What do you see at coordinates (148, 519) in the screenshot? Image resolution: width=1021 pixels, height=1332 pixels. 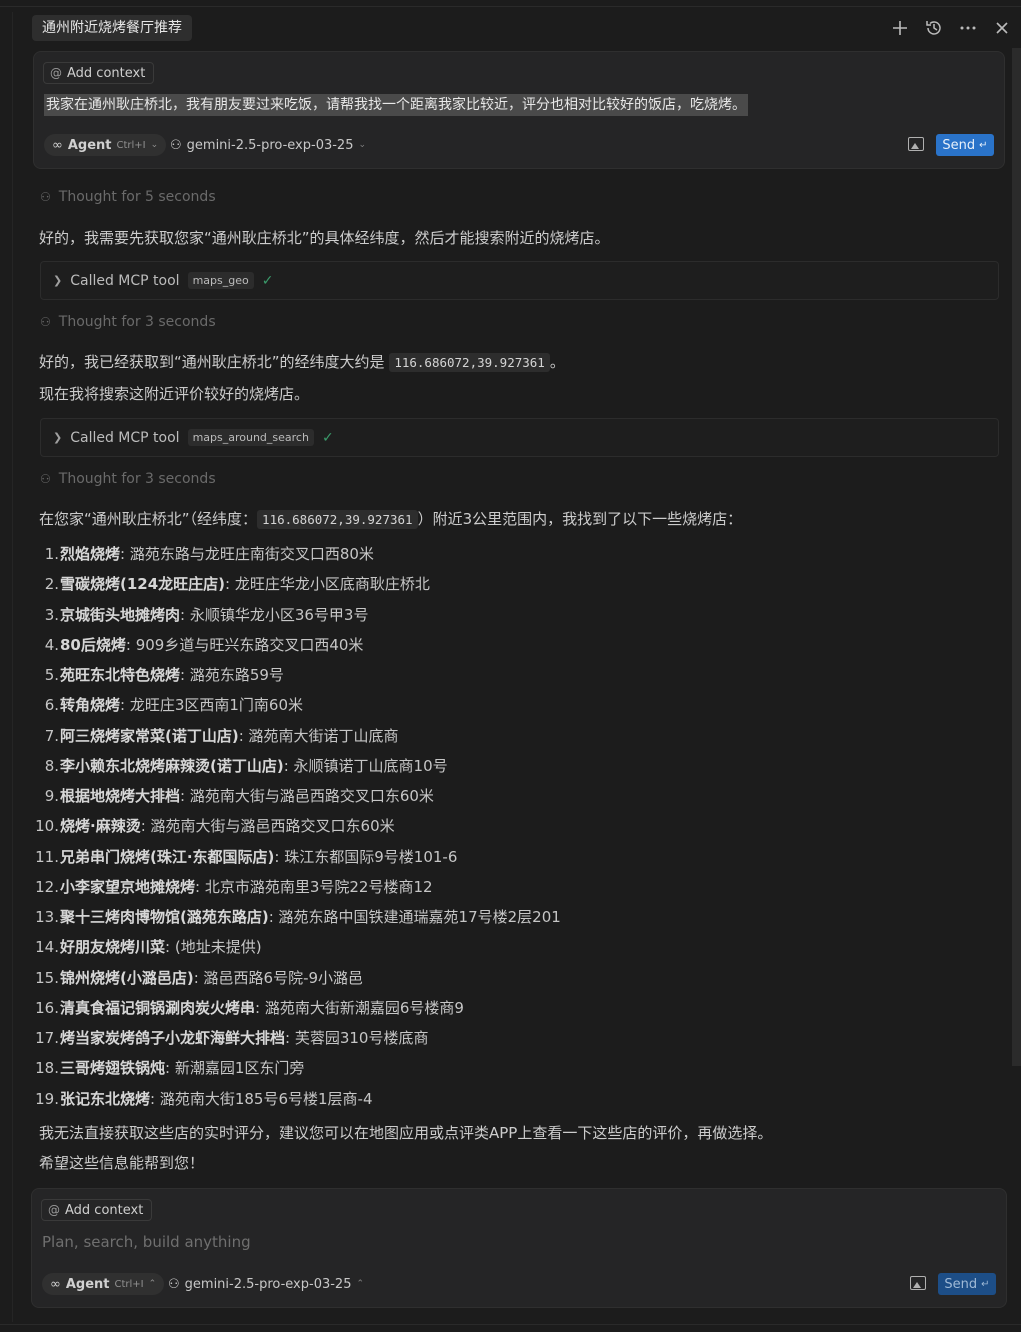 I see `message-text: 在您家“通州耿庄桥北”（经纬度：` at bounding box center [148, 519].